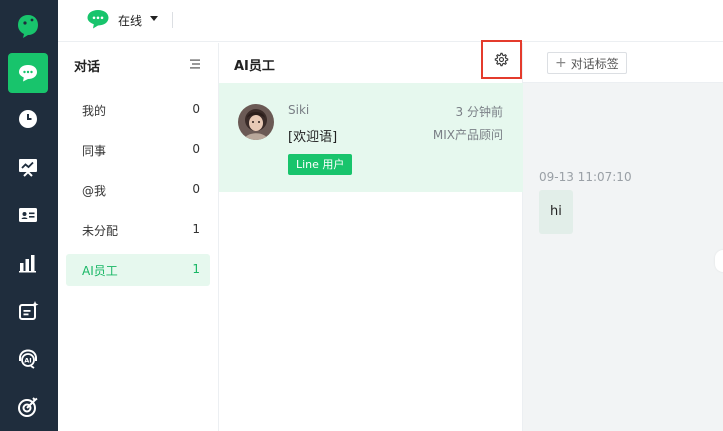  I want to click on rail-item-reports, so click(28, 263).